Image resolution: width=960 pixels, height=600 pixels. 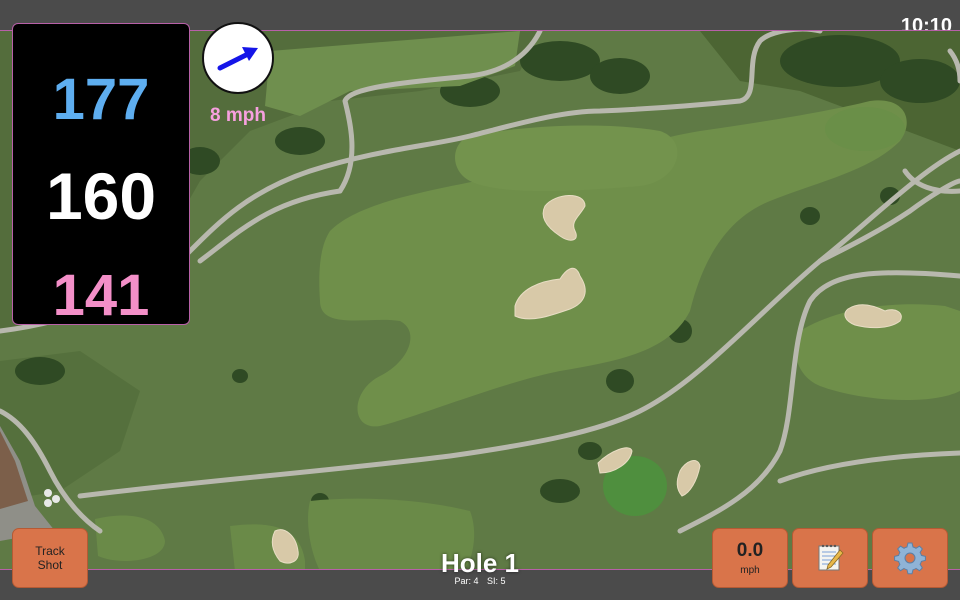 I want to click on hole-stroke-index: SI: 5, so click(x=496, y=581).